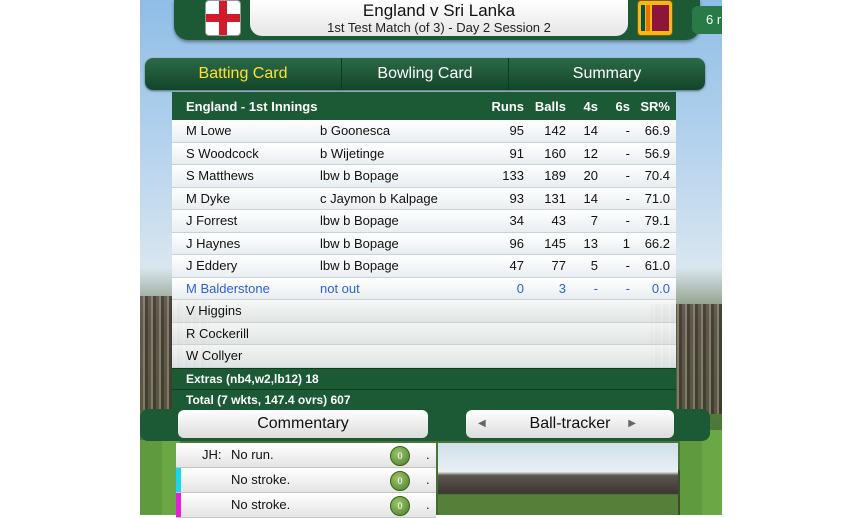 This screenshot has height=518, width=862. I want to click on prev-arrow-icon: ◀, so click(482, 424).